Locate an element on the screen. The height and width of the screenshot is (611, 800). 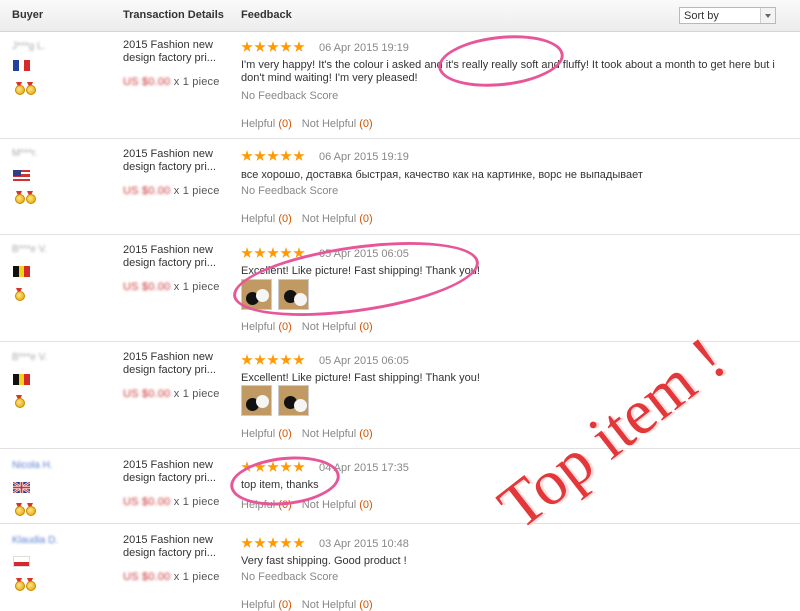
uk-flag-icon is located at coordinates (21, 487).